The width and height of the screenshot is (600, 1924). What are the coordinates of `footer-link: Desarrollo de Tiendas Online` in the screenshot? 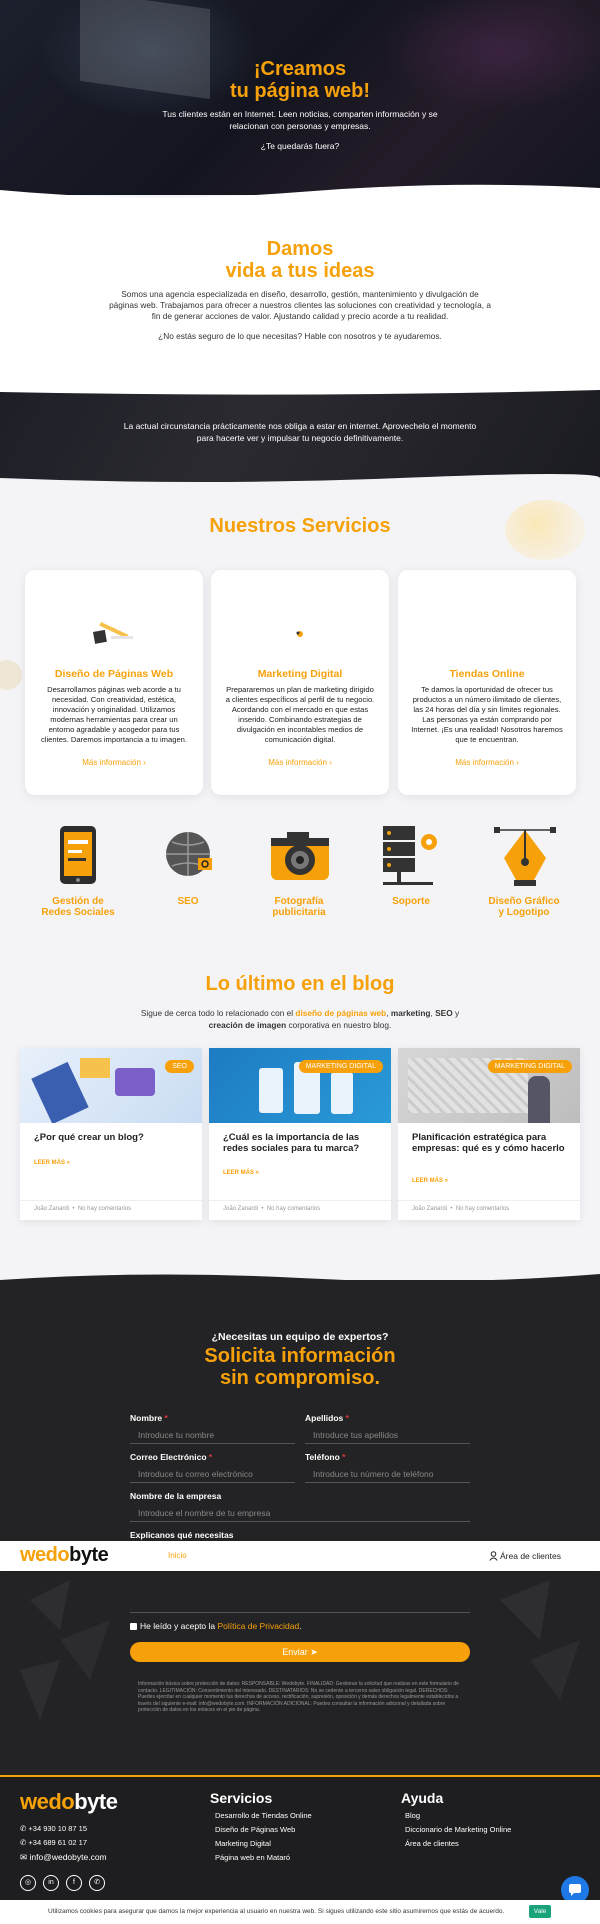 It's located at (263, 1815).